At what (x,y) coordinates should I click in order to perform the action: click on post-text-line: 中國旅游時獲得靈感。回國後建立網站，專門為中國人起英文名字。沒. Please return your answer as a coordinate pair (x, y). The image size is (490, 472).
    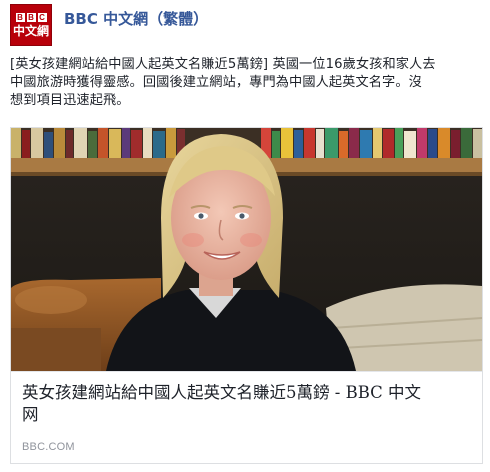
    Looking at the image, I should click on (216, 82).